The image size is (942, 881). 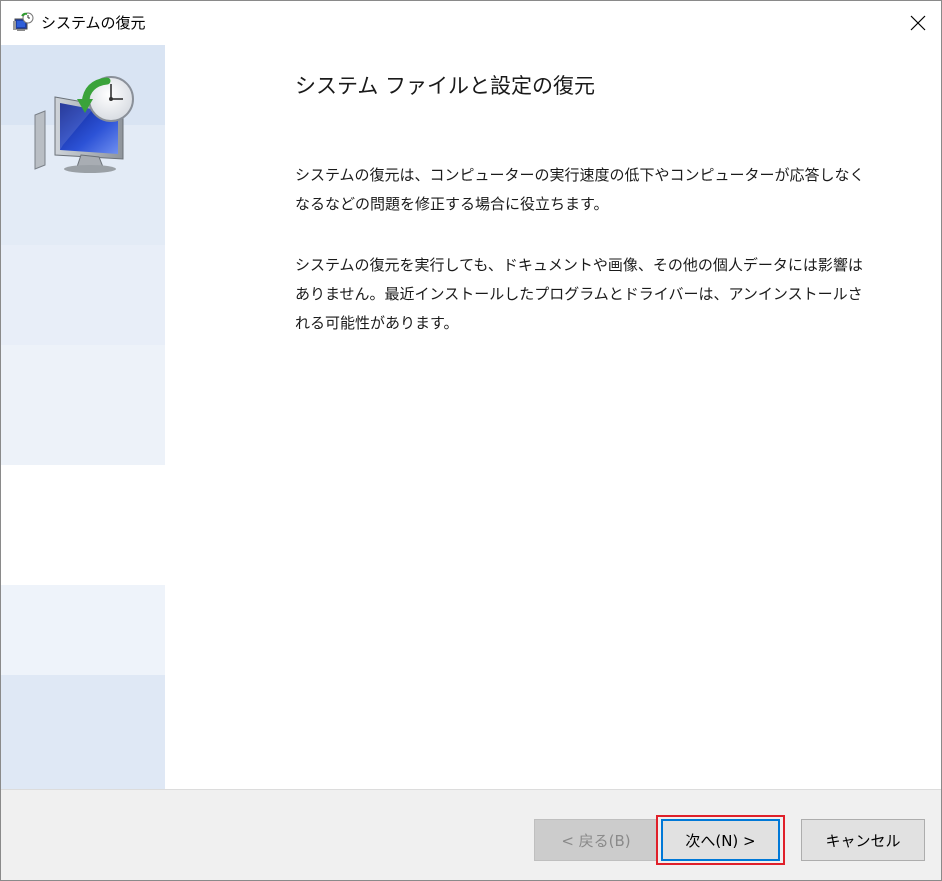 I want to click on close-icon, so click(x=918, y=23).